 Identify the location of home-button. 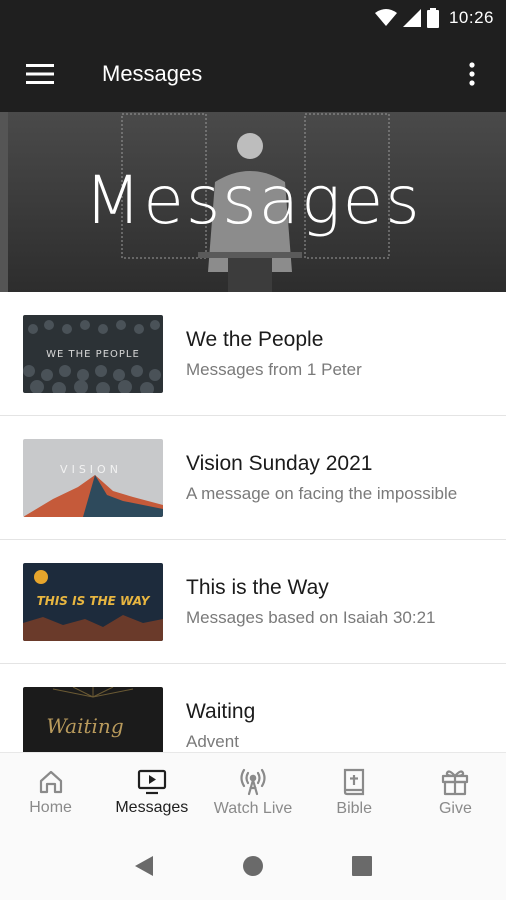
(253, 866).